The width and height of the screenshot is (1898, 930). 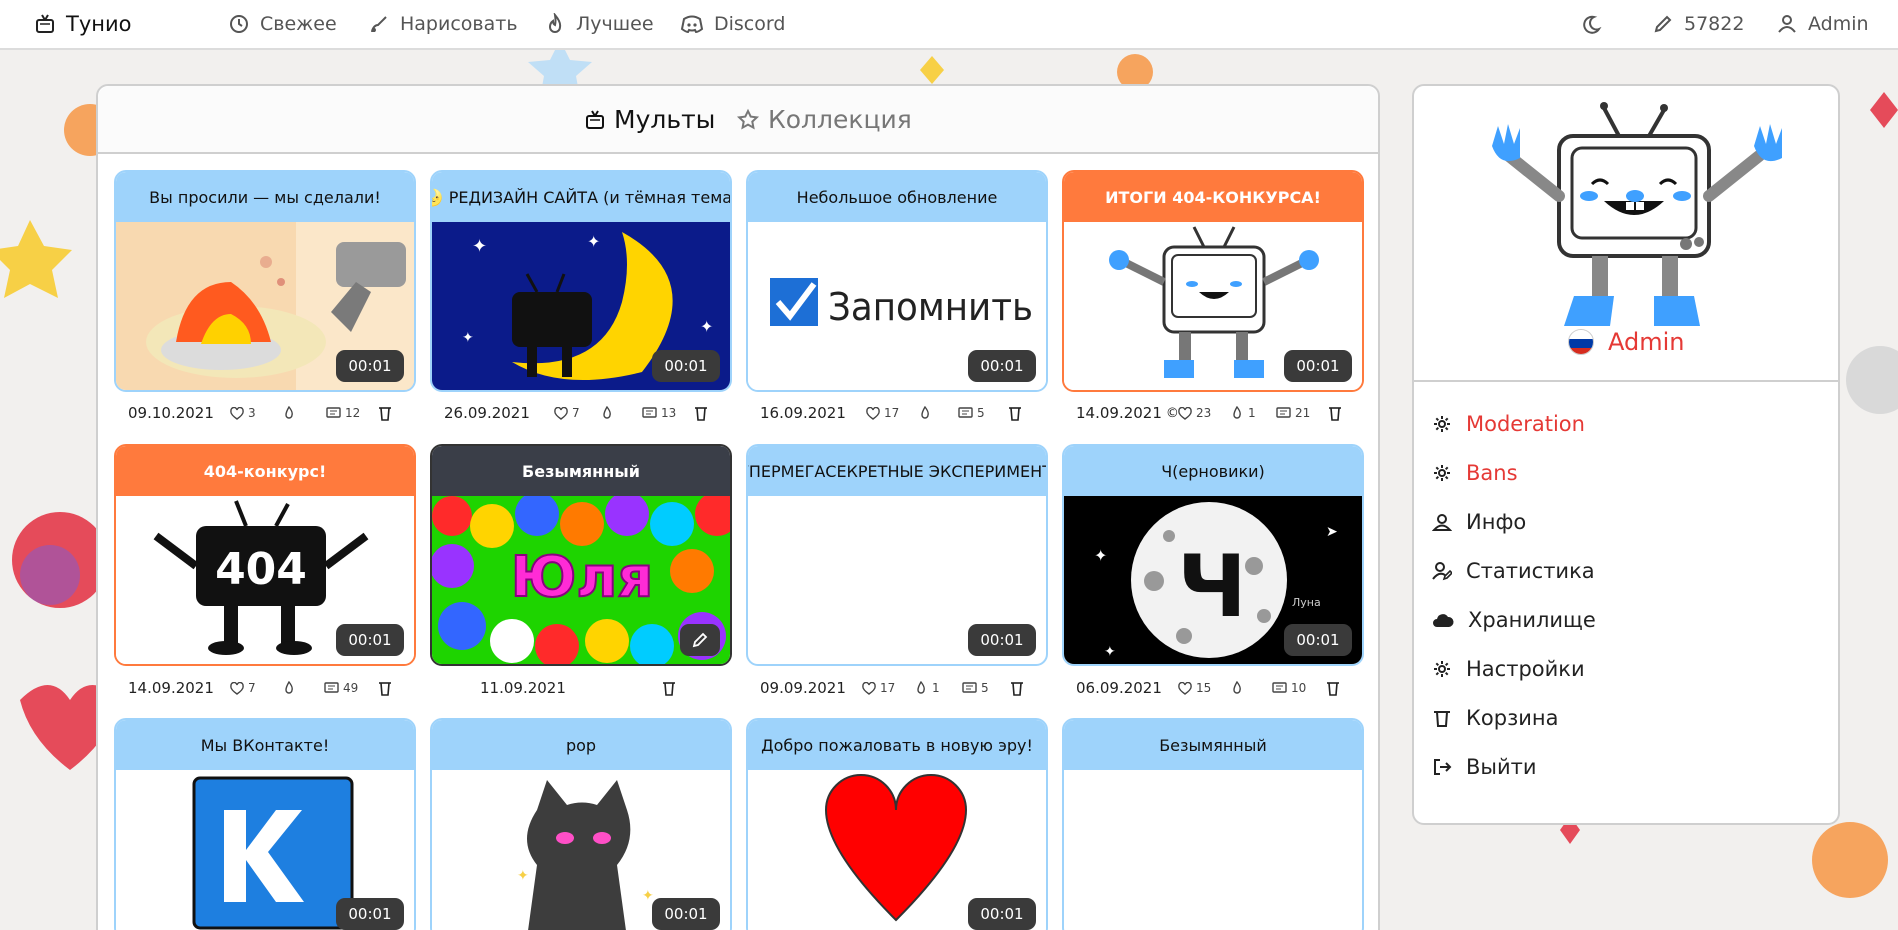 What do you see at coordinates (1194, 413) in the screenshot?
I see `likes: 23` at bounding box center [1194, 413].